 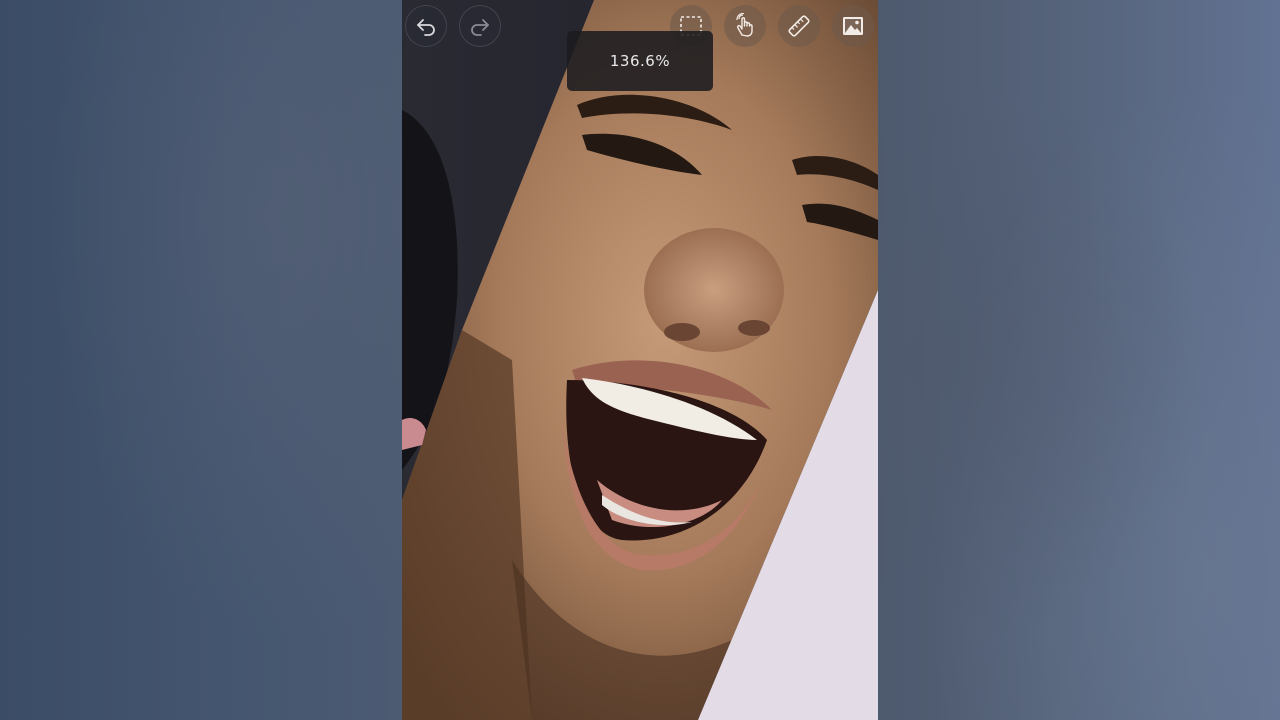 I want to click on redo-button, so click(x=480, y=26).